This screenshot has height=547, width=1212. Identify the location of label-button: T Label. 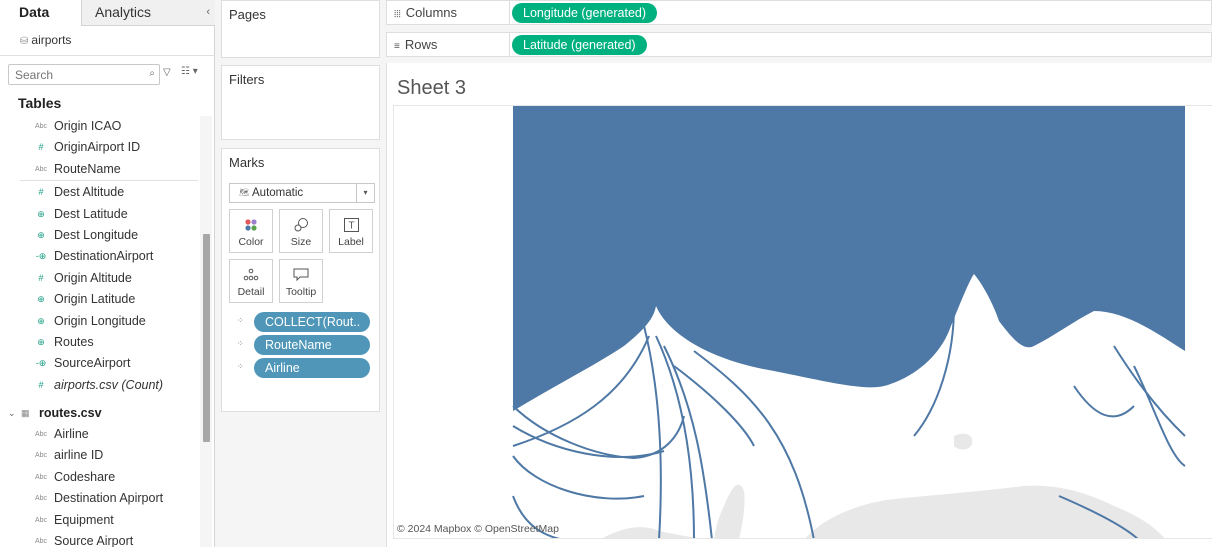
(351, 231).